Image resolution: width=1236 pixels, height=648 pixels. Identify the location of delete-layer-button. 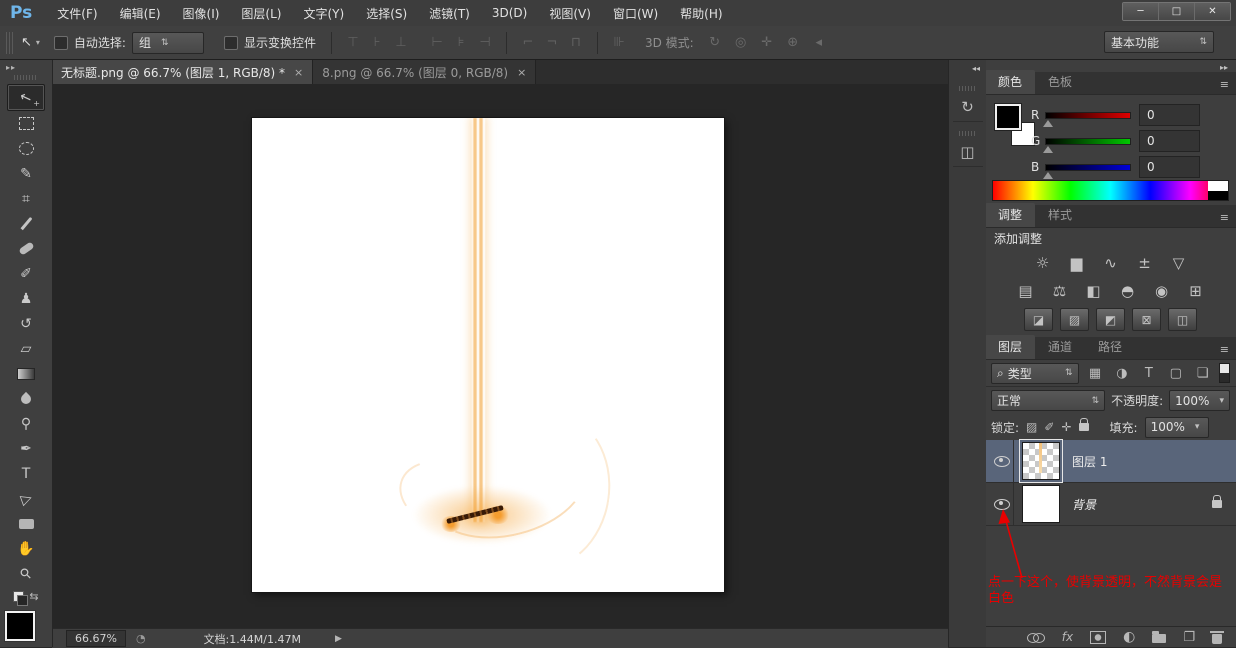
(1217, 637).